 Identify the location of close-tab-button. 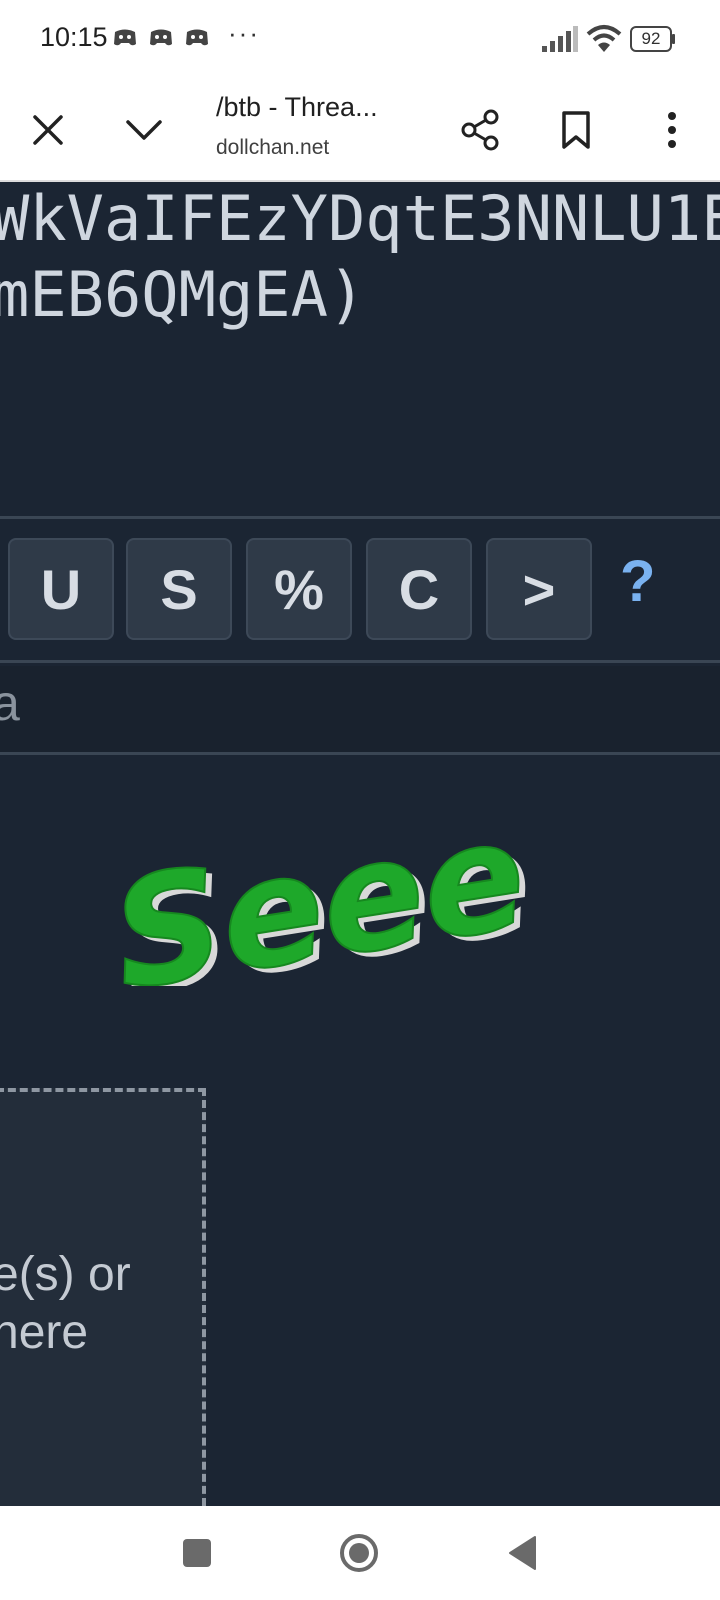
(48, 130).